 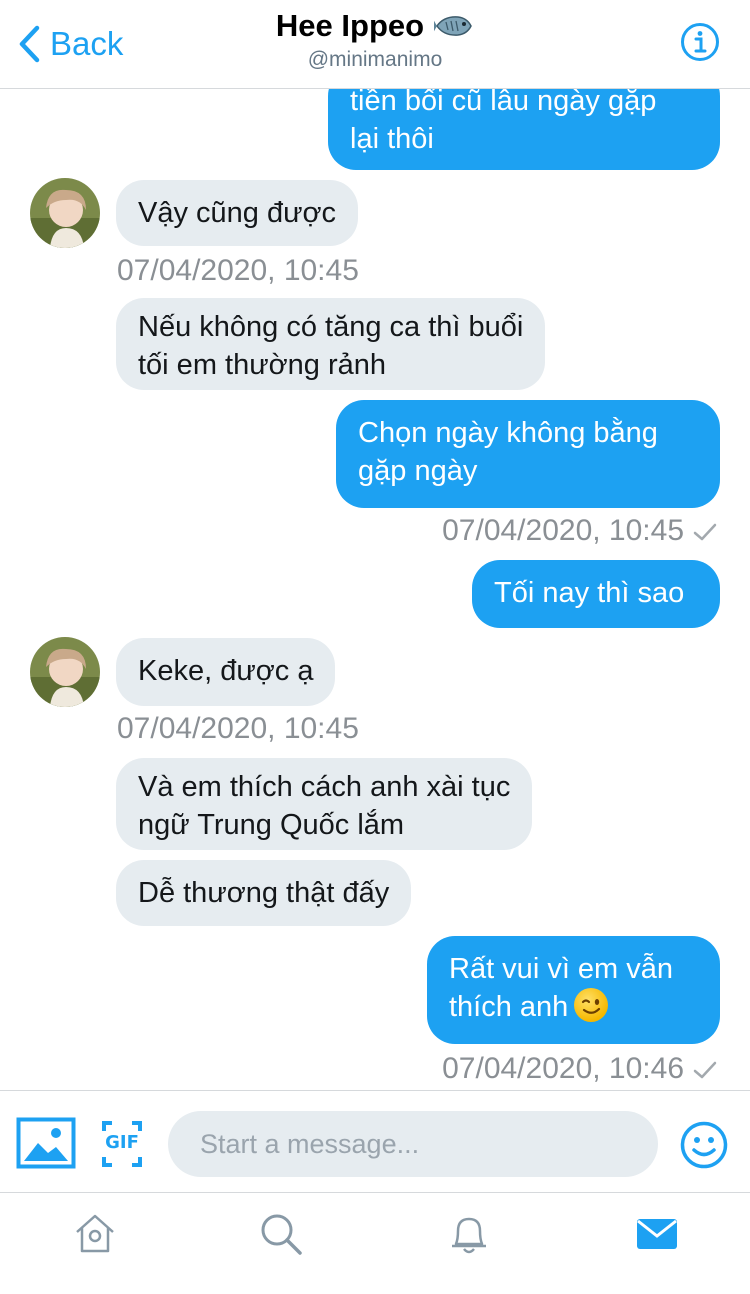 I want to click on message-bubble-outgoing: Rất vui vì em vẫn thích anh, so click(x=573, y=990).